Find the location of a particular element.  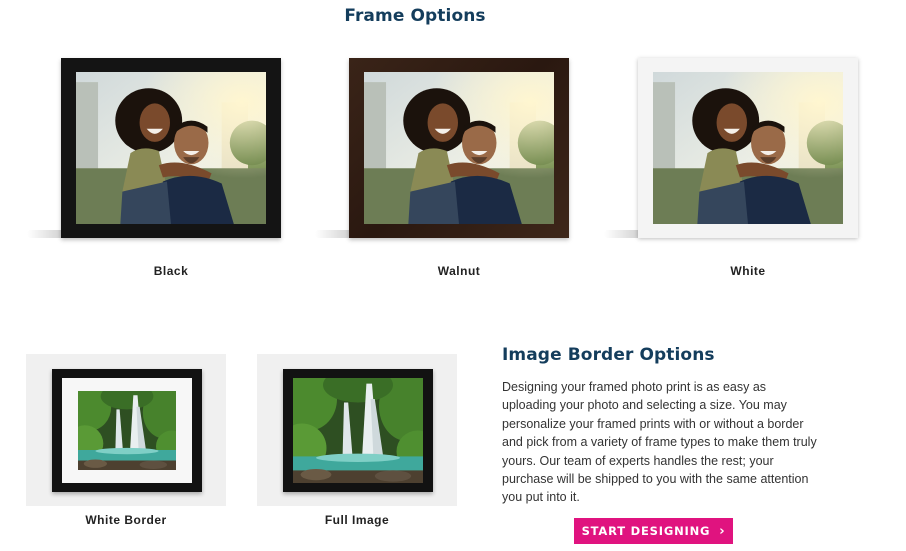

frame-option-walnut is located at coordinates (442, 148).